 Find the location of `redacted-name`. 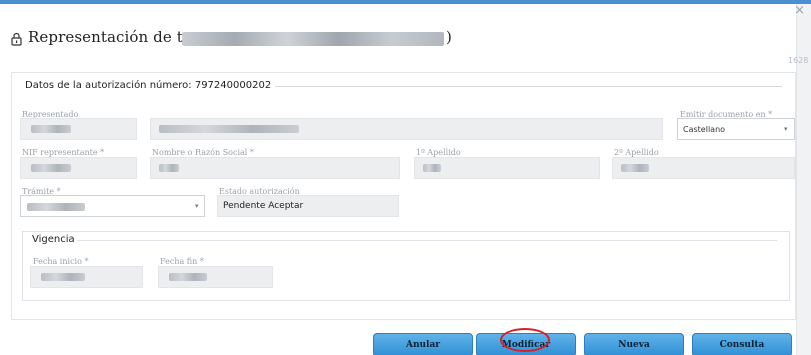

redacted-name is located at coordinates (313, 39).